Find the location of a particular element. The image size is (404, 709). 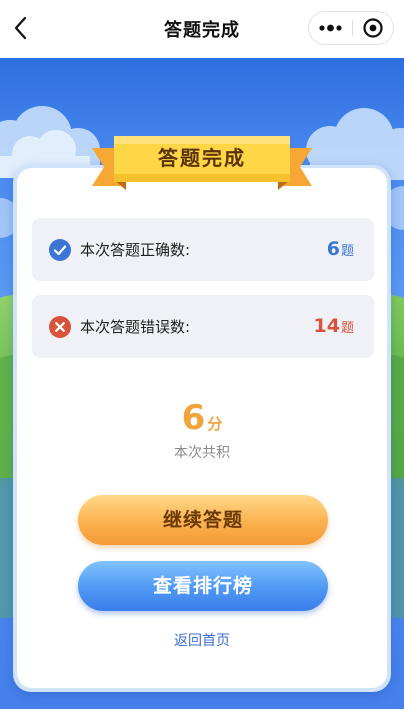

close-mini-program-button is located at coordinates (373, 28).